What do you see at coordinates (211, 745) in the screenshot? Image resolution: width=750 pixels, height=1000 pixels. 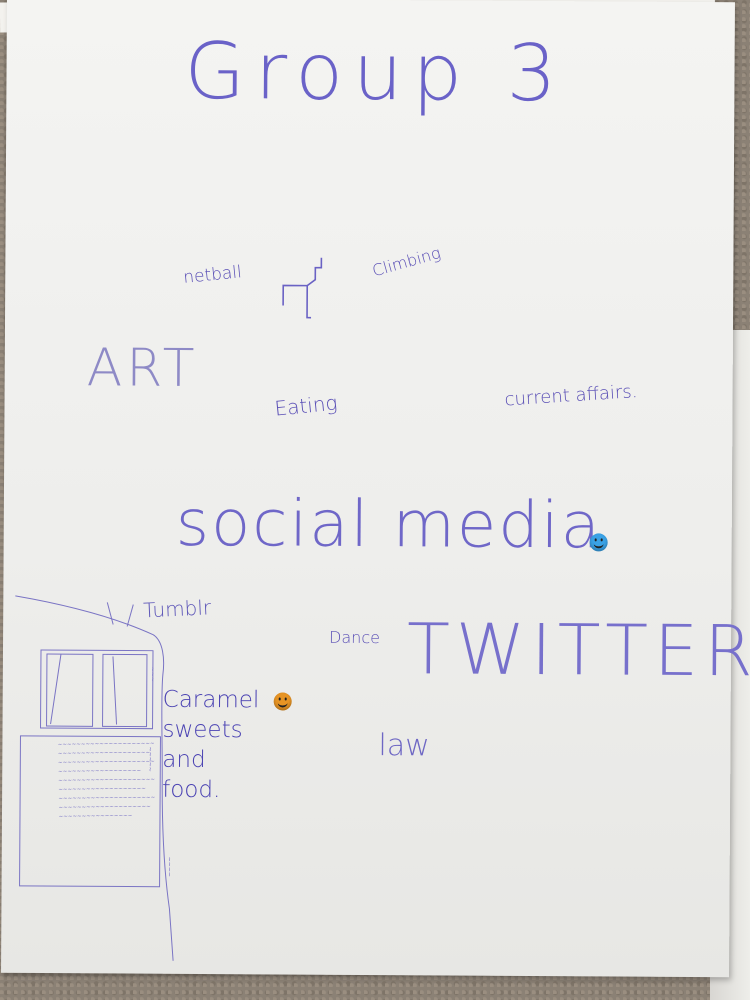 I see `word-caramel-sweets-food: Caramel sweets and food.` at bounding box center [211, 745].